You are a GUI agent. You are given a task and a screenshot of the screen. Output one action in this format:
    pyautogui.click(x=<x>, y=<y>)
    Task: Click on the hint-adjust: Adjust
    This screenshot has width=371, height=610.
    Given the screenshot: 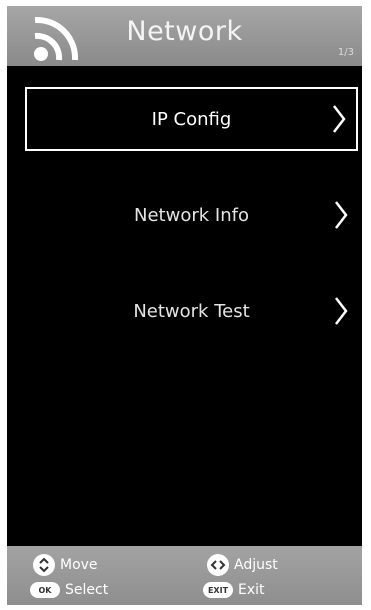 What is the action you would take?
    pyautogui.click(x=242, y=565)
    